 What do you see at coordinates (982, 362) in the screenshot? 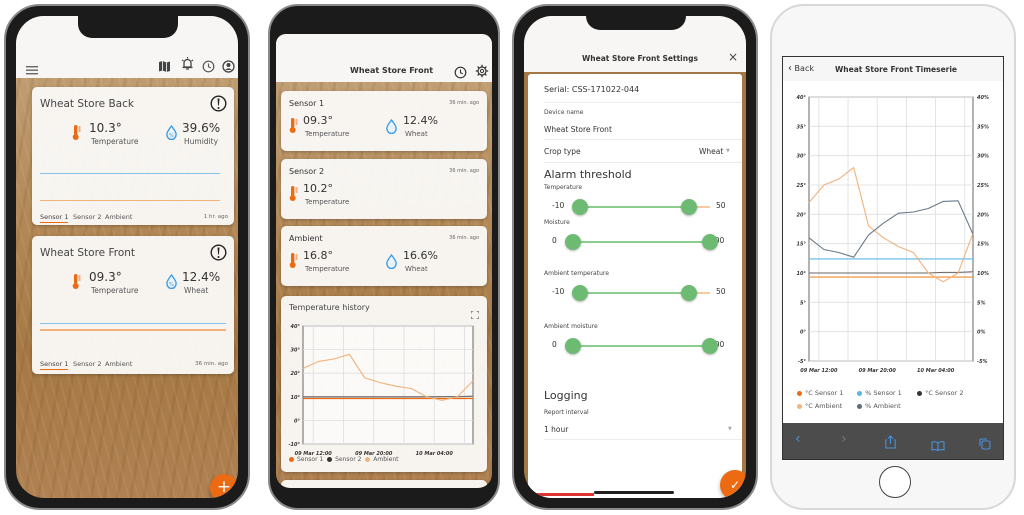
I see `y2-tick-label: -5%` at bounding box center [982, 362].